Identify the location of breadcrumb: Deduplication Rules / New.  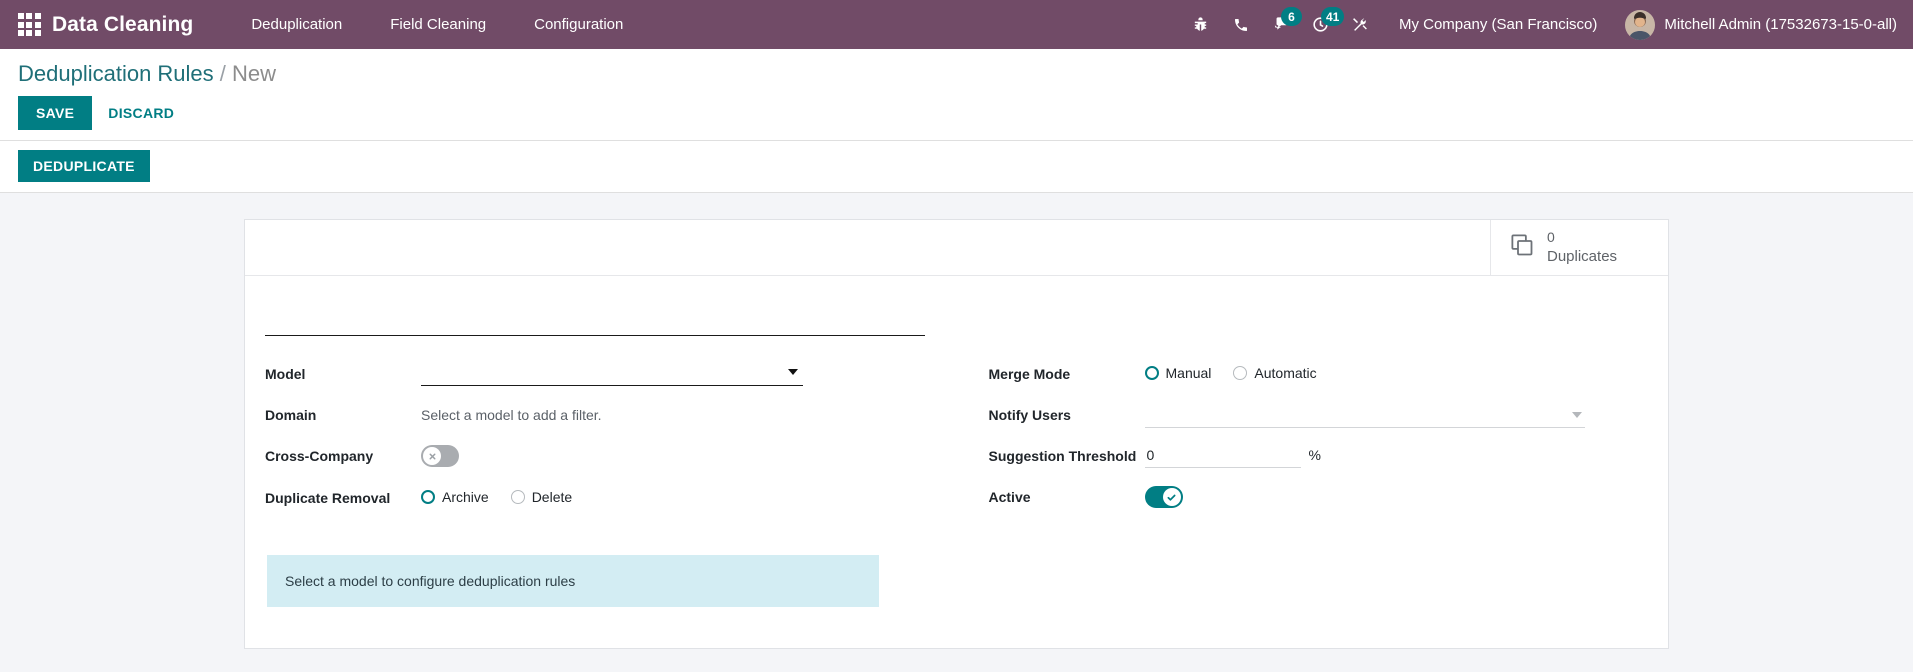
(965, 74).